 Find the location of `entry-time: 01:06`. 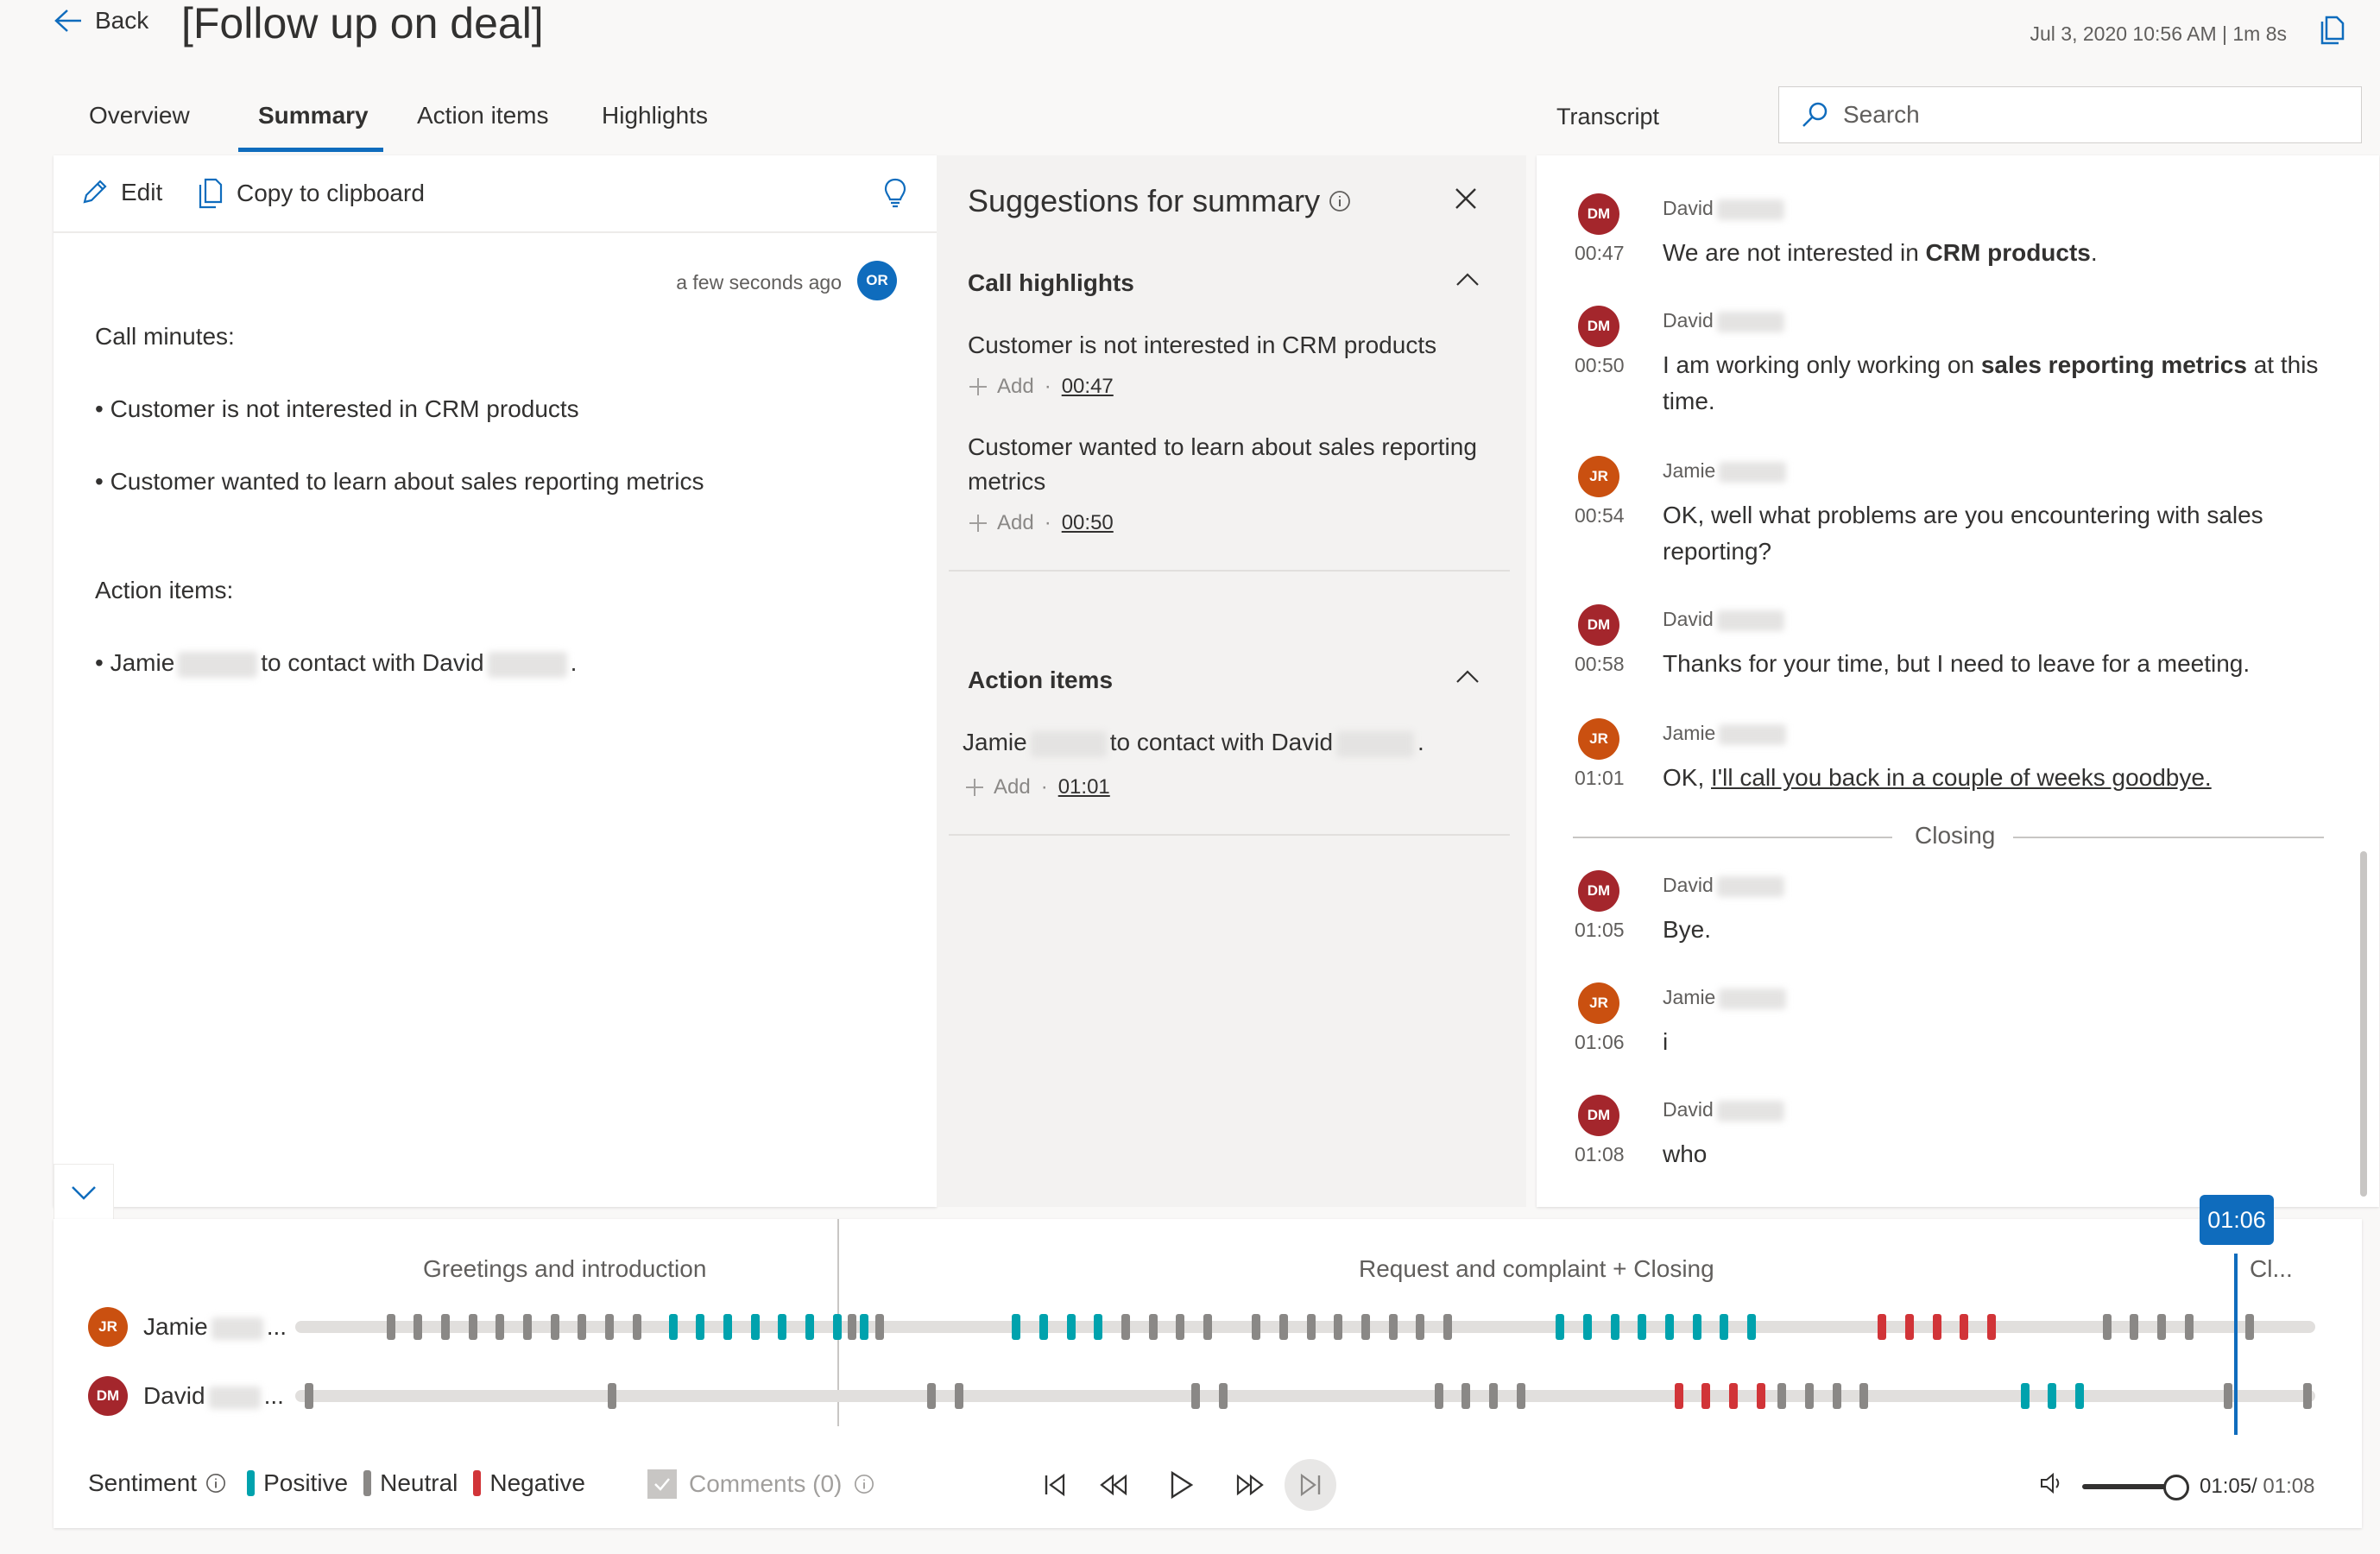

entry-time: 01:06 is located at coordinates (1600, 1042).